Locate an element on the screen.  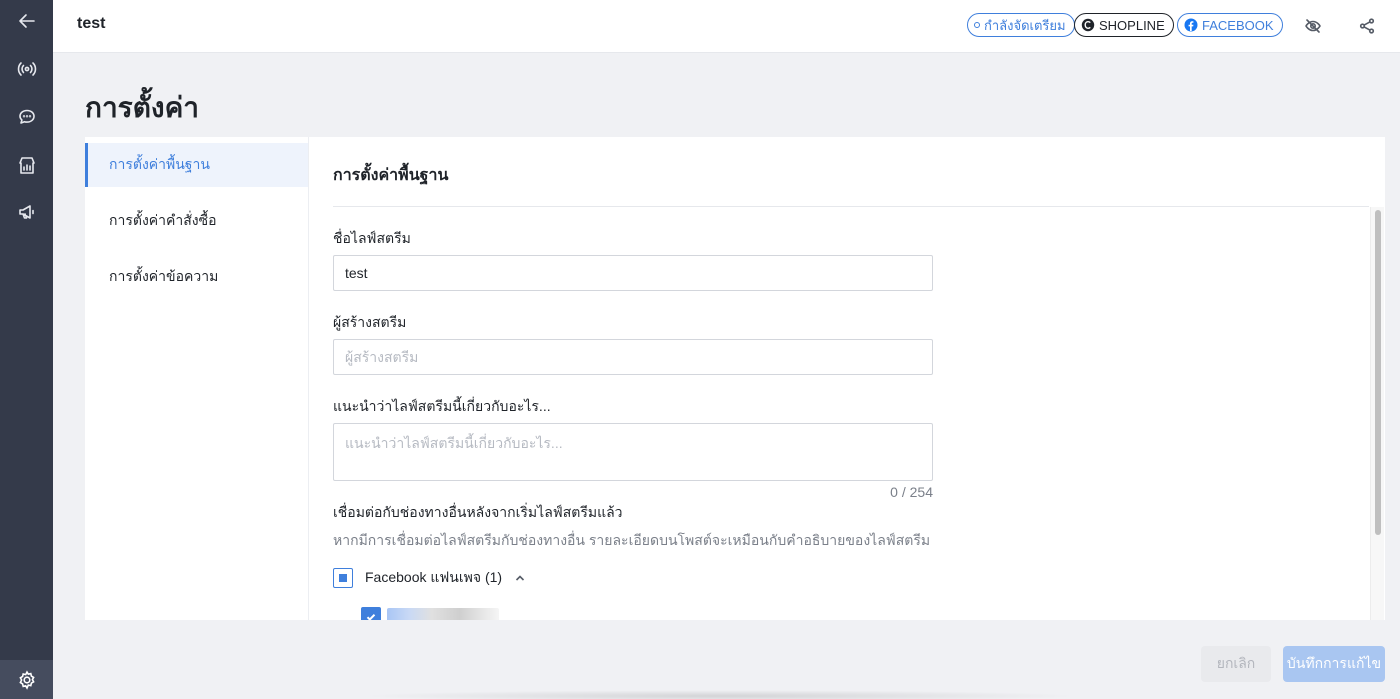
visibility-toggle-button is located at coordinates (1313, 26).